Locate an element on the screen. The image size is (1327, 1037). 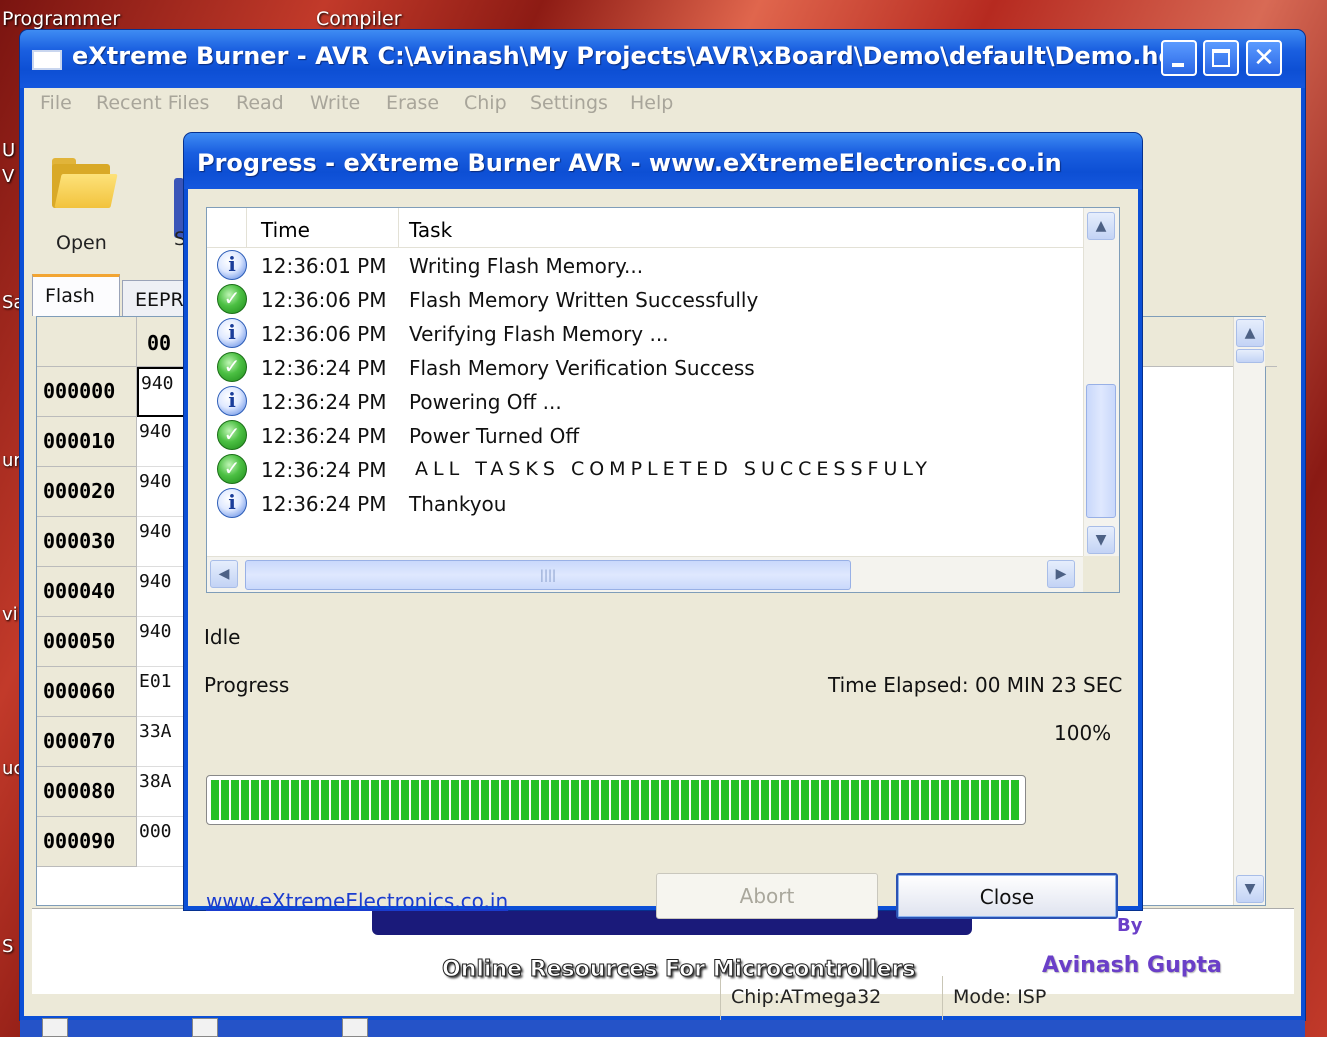
status-idle-label: Idle is located at coordinates (222, 637).